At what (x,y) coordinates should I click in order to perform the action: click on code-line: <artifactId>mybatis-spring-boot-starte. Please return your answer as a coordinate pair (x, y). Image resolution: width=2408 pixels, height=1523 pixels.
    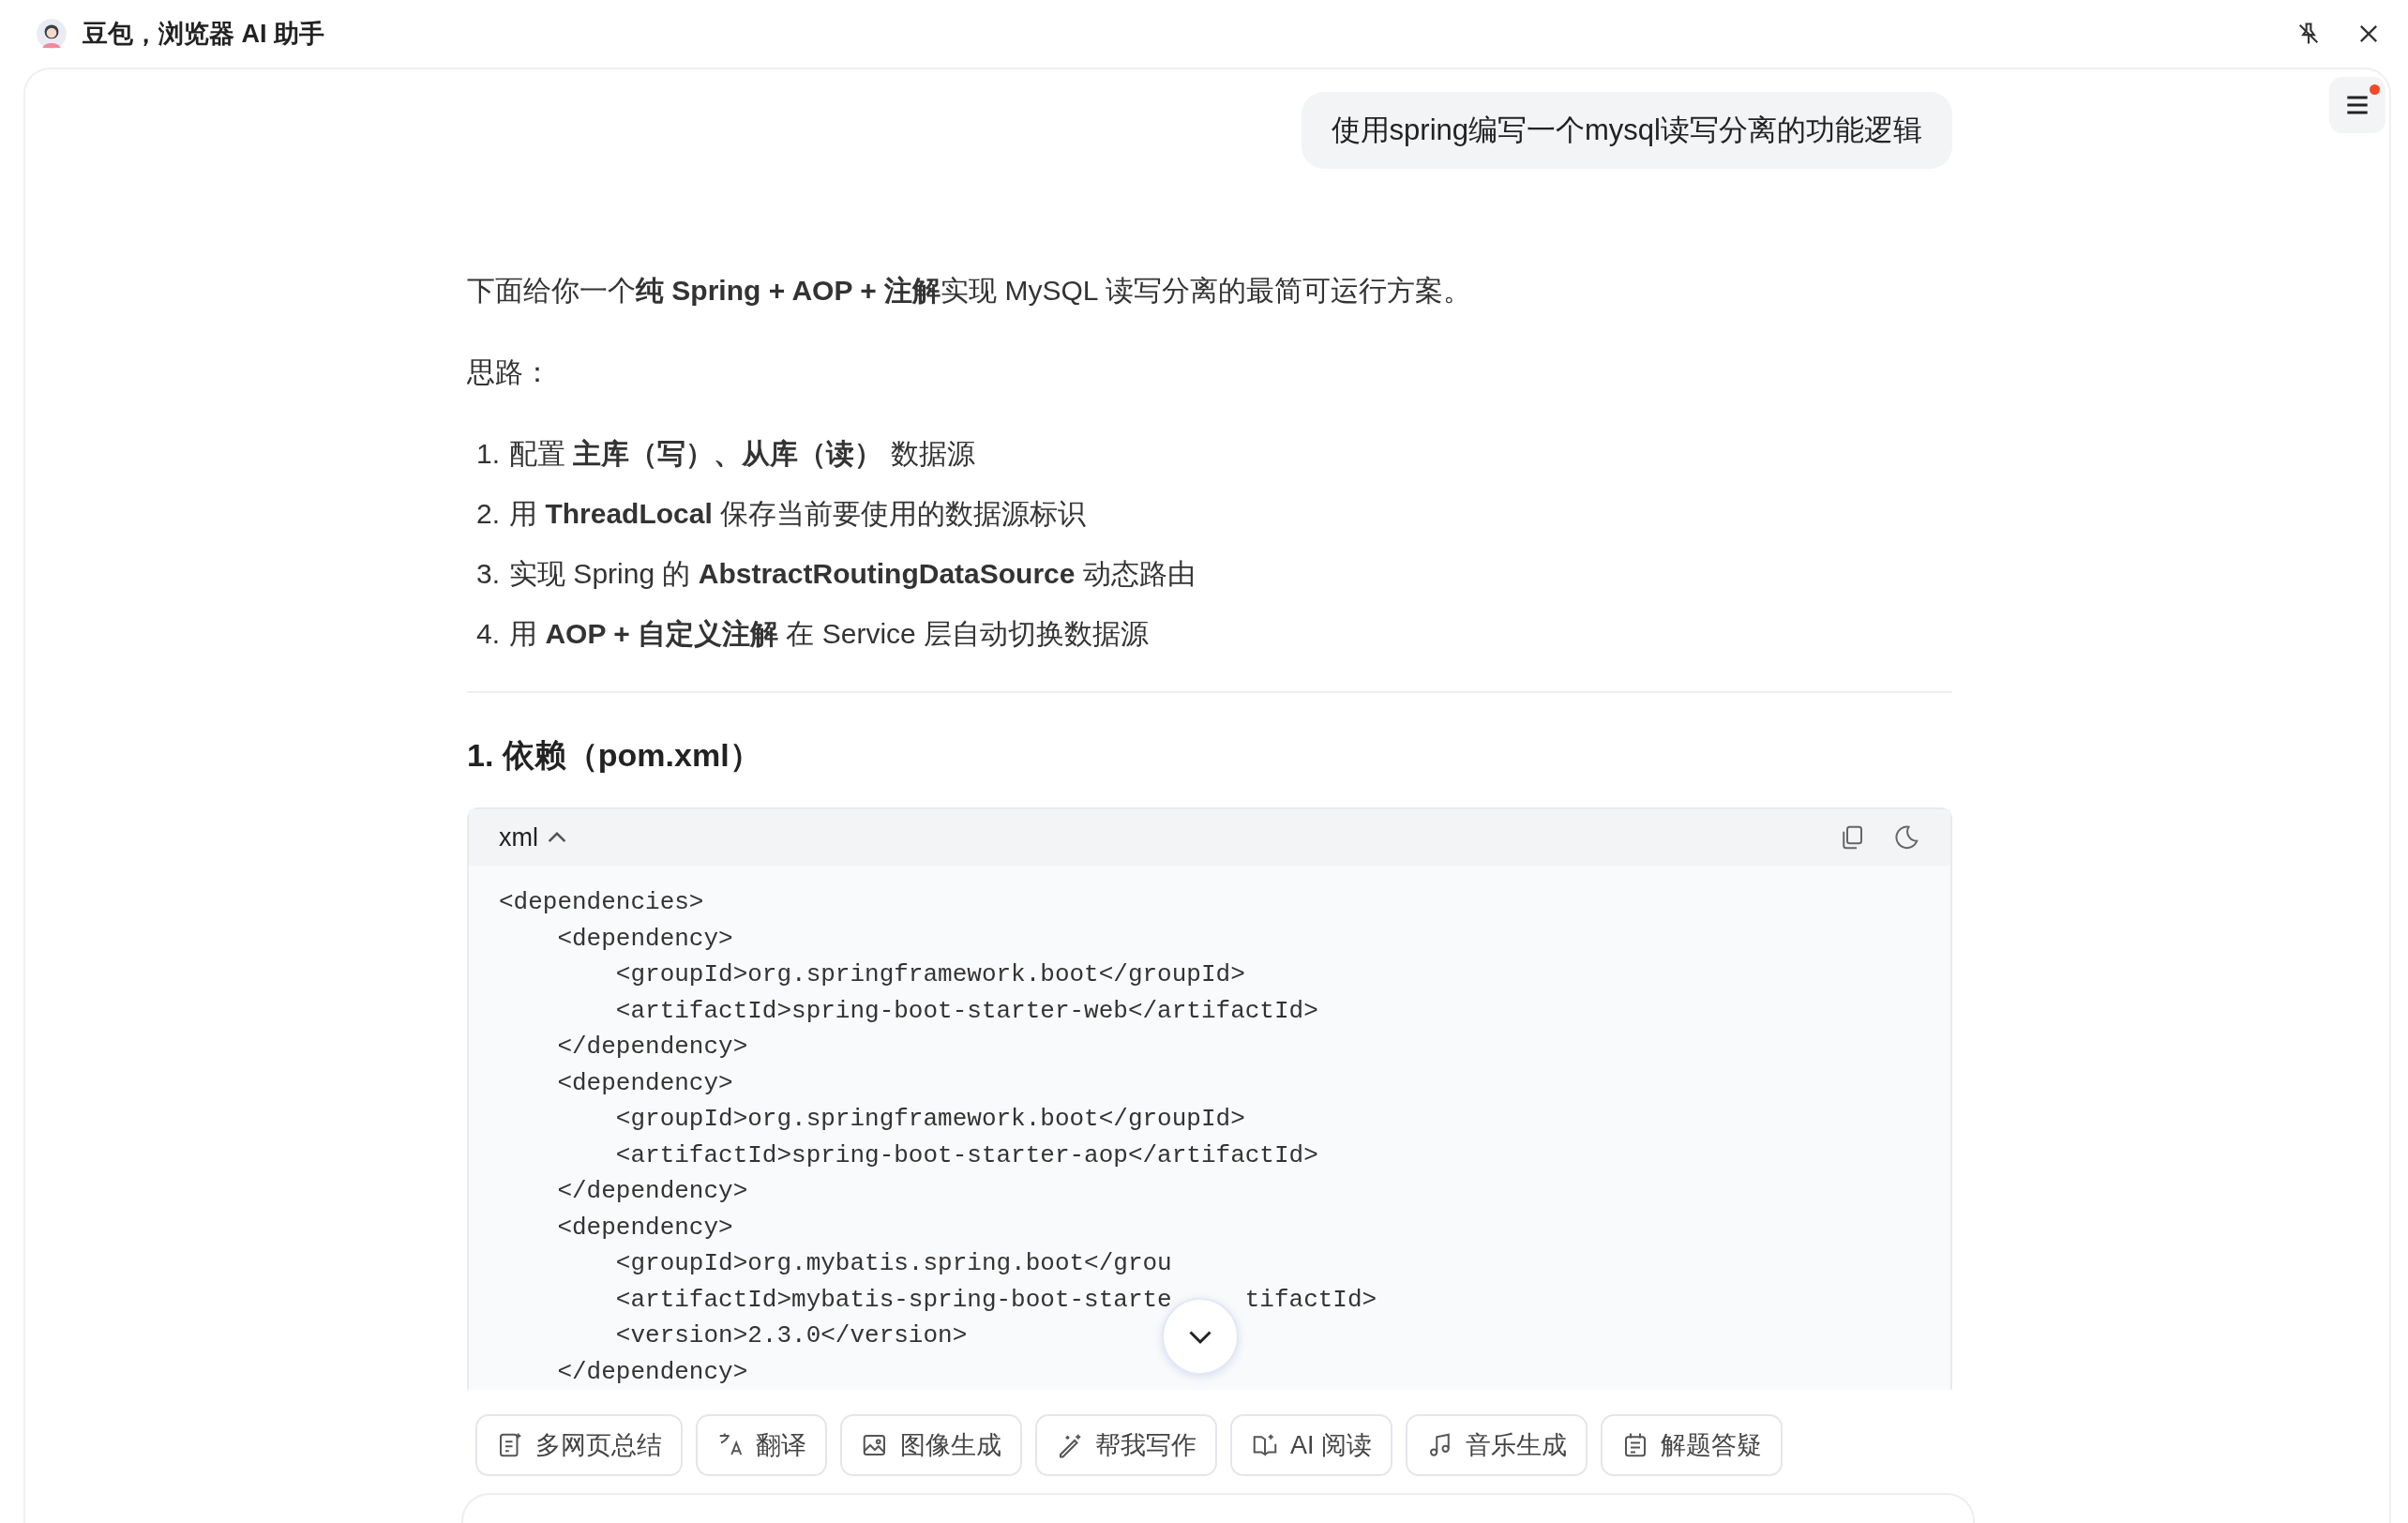
    Looking at the image, I should click on (893, 1300).